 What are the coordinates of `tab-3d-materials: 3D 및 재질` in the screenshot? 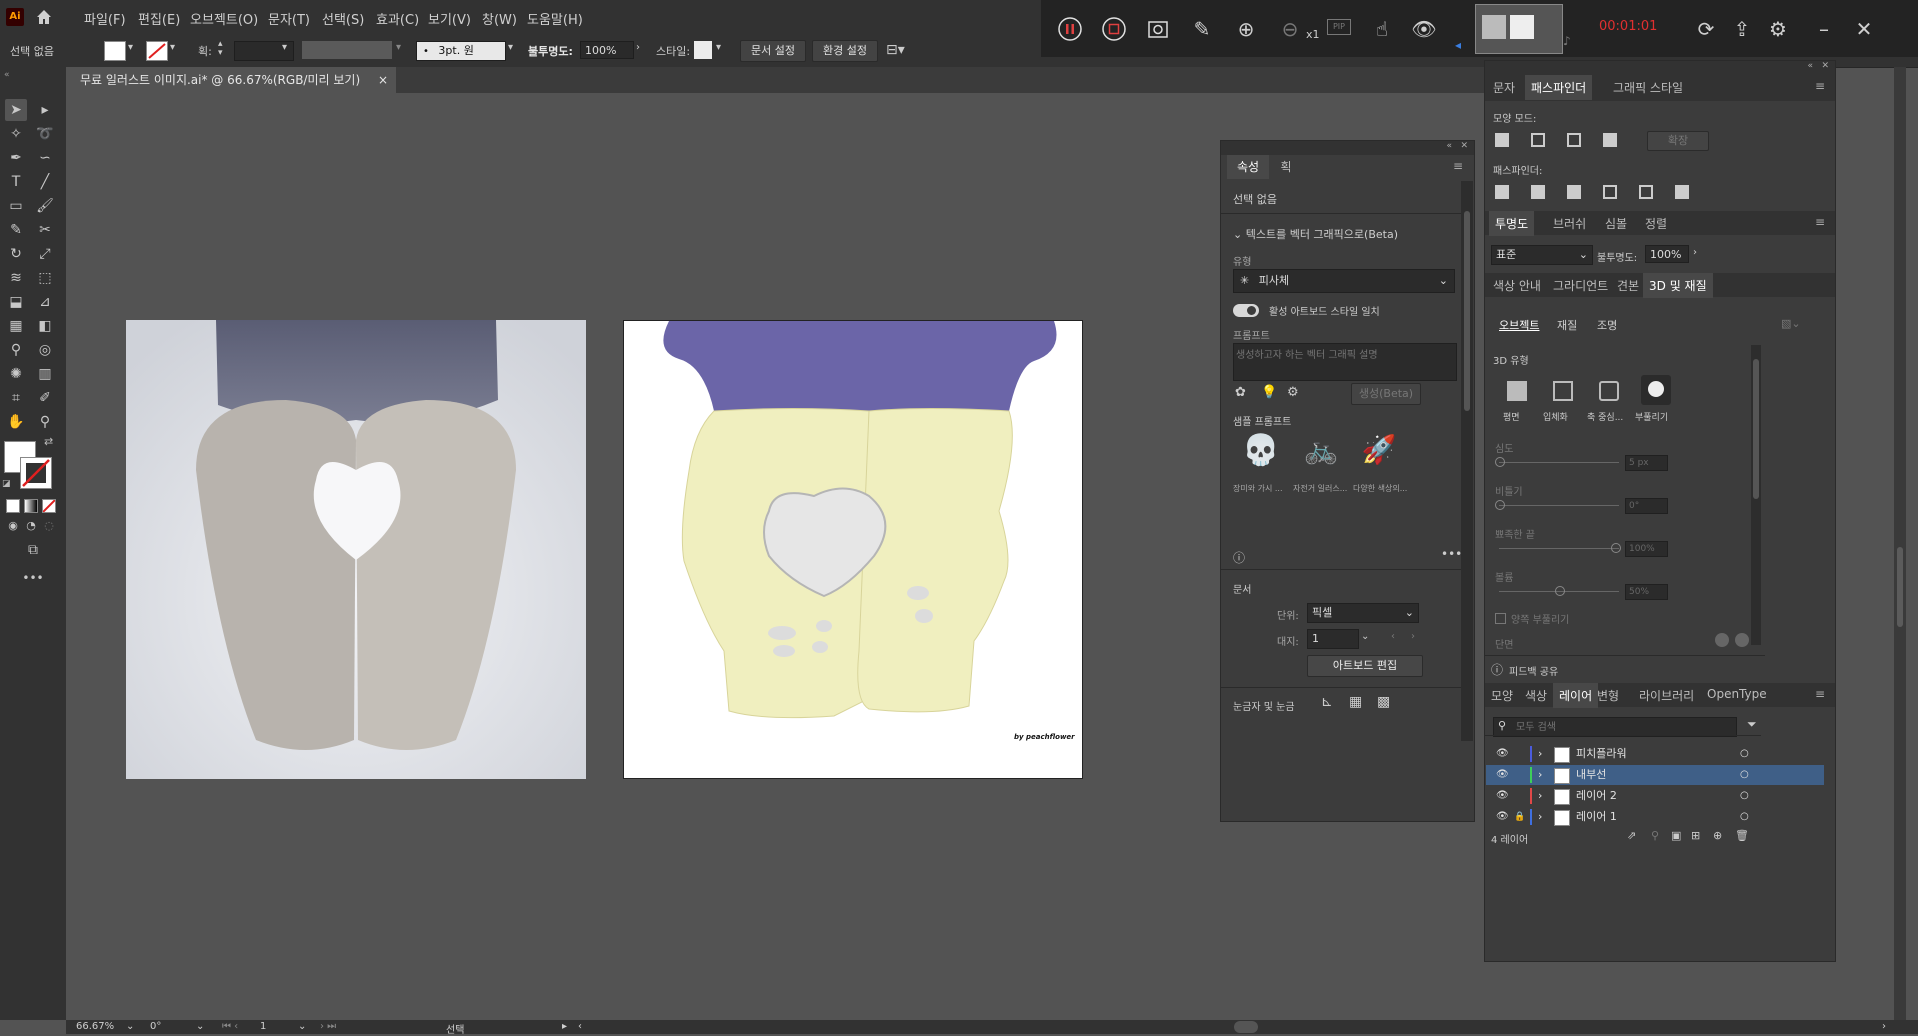 It's located at (1678, 285).